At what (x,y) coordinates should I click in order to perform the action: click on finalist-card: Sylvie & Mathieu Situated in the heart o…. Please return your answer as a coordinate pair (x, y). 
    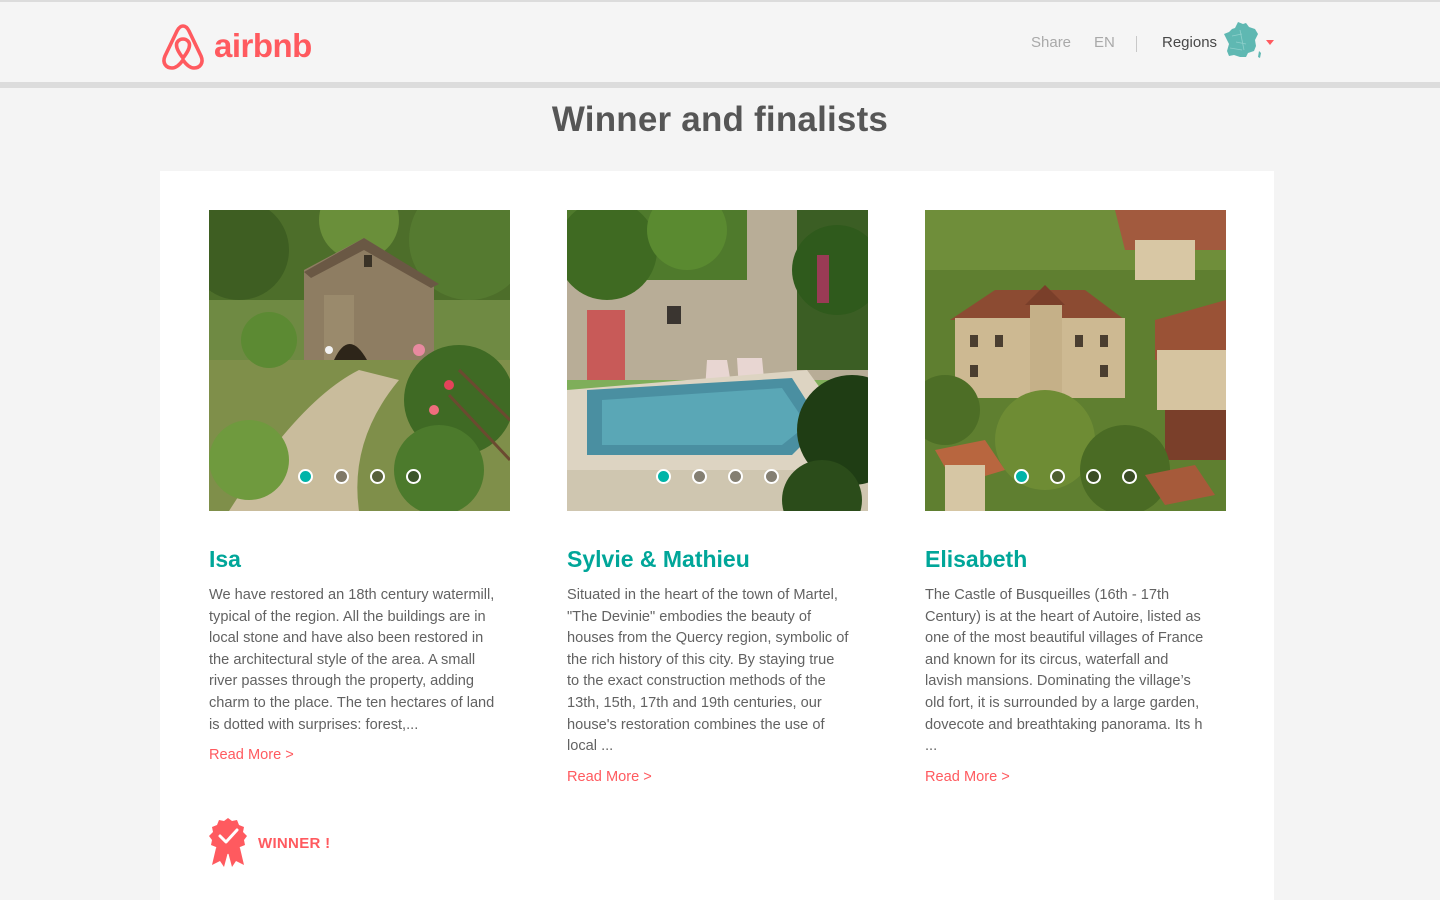
    Looking at the image, I should click on (717, 498).